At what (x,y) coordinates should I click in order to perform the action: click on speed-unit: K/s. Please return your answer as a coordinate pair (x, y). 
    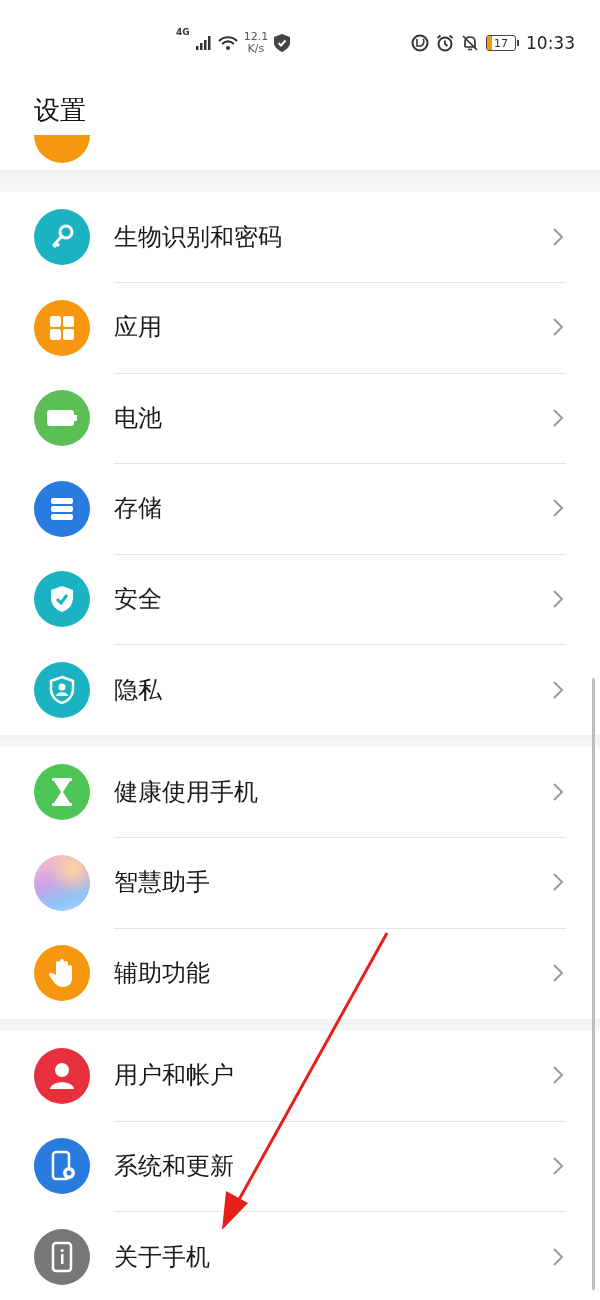
    Looking at the image, I should click on (256, 49).